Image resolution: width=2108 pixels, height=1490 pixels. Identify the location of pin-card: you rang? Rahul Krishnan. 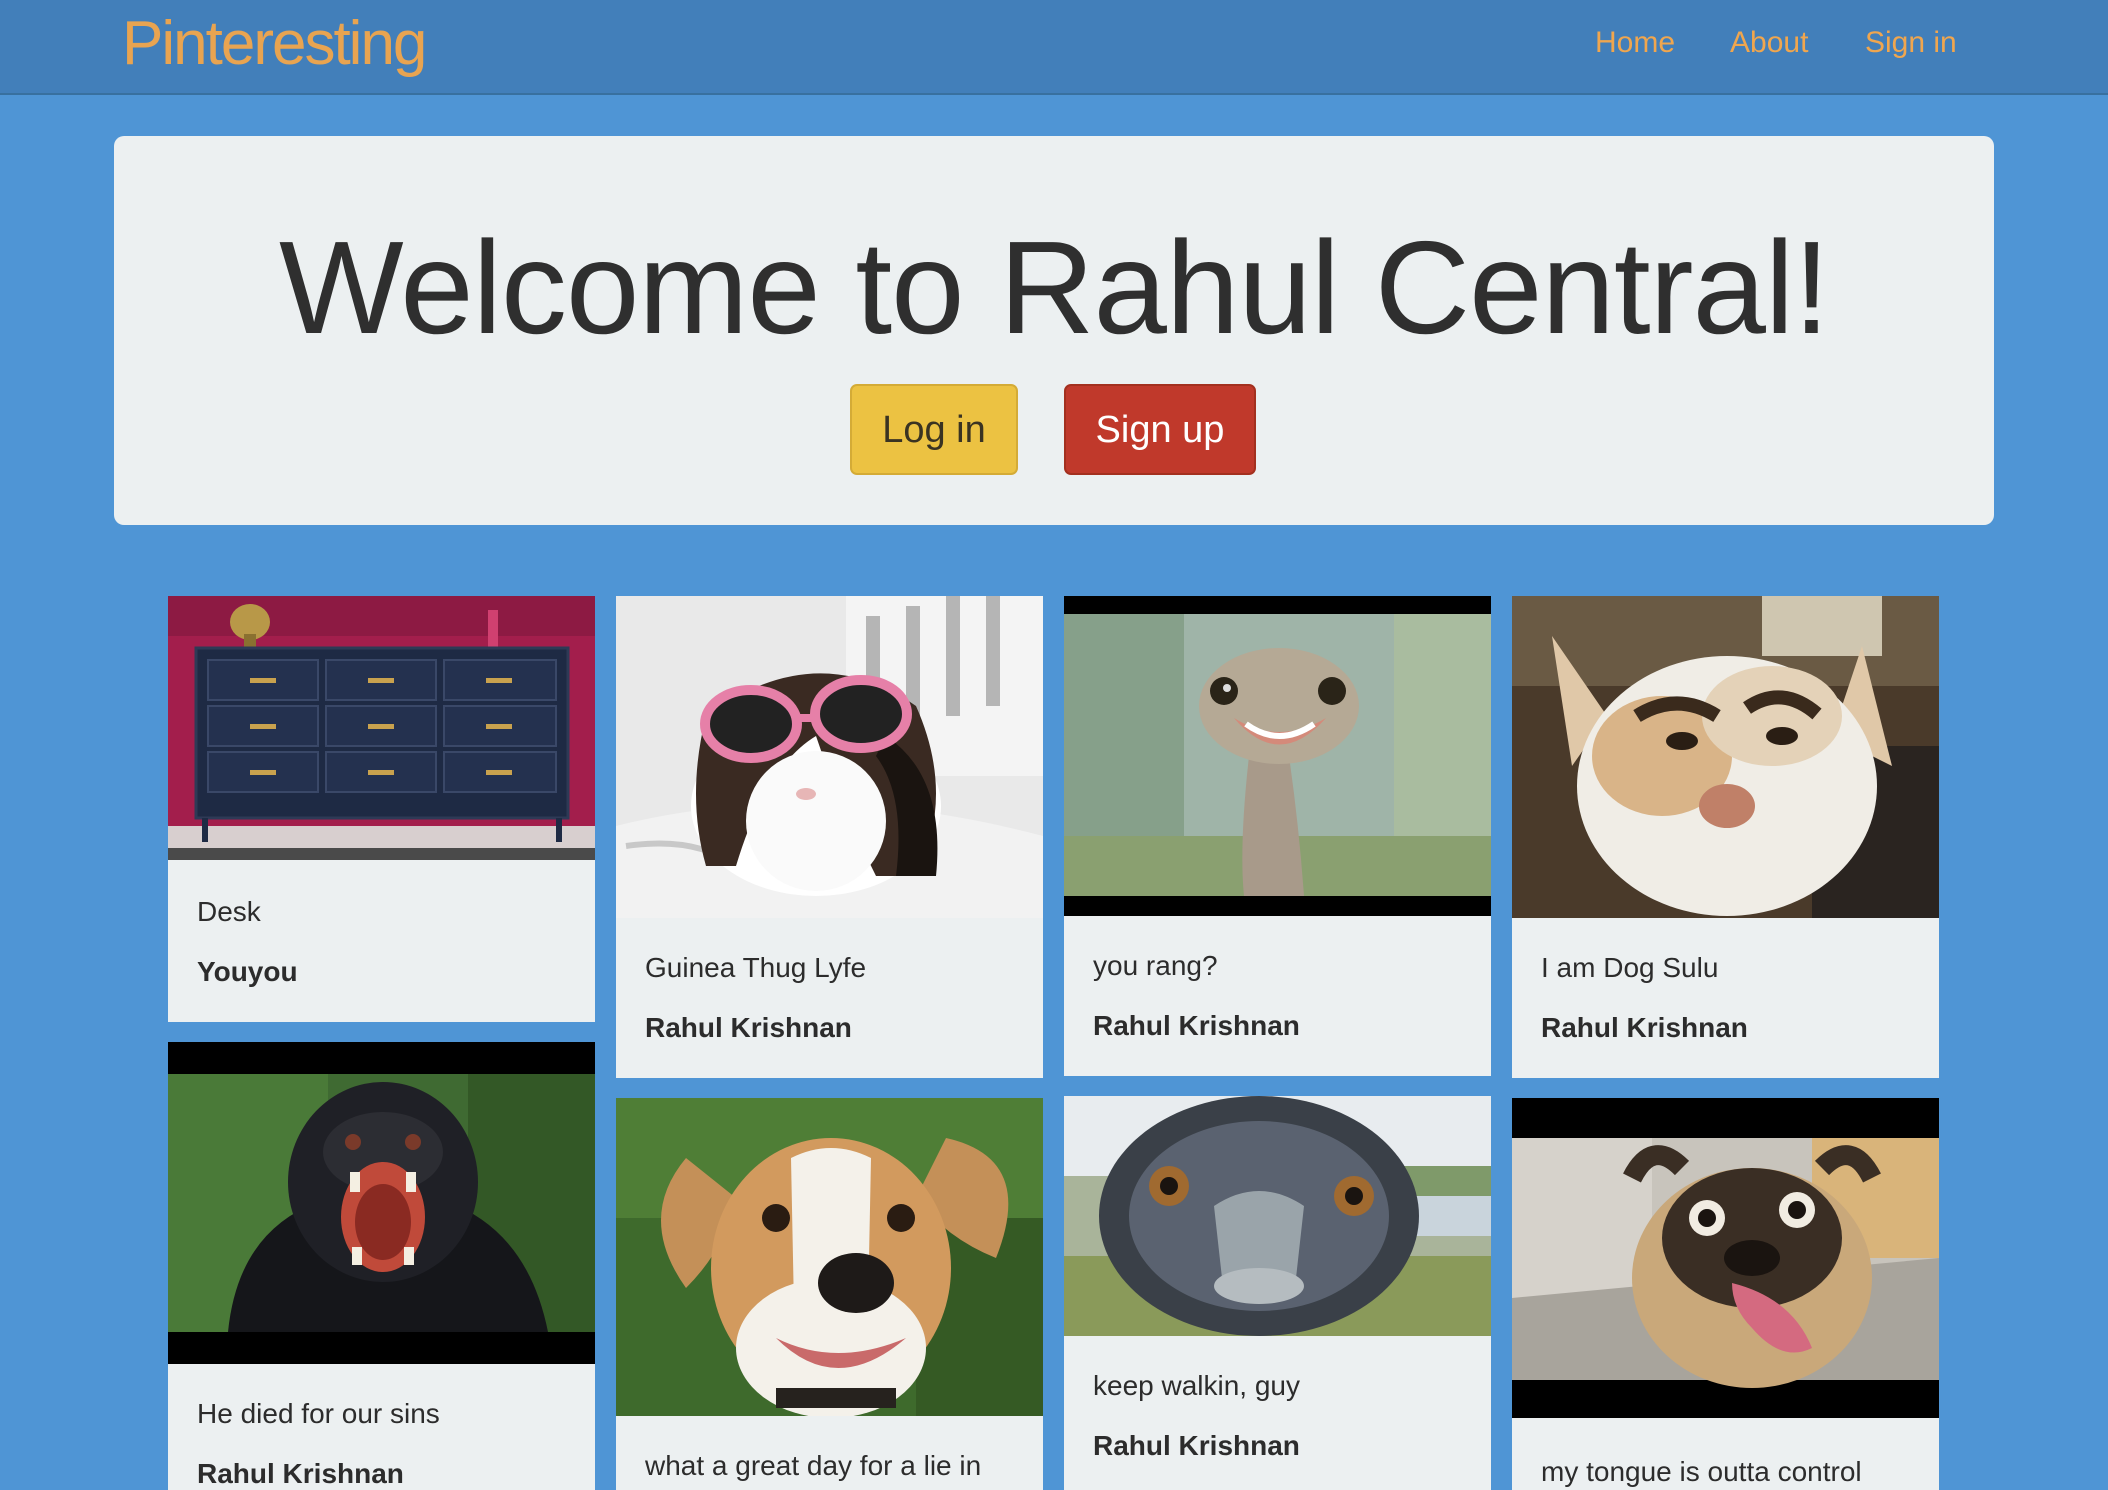
(1277, 836).